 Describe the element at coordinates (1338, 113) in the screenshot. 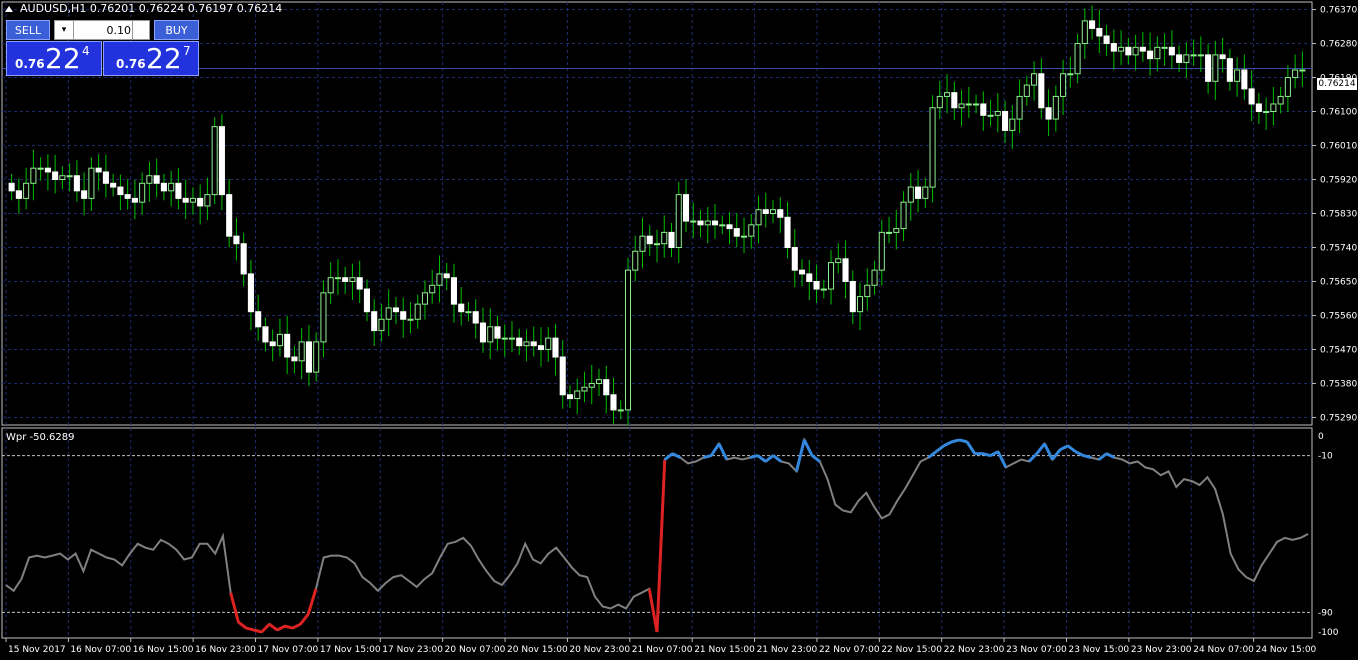

I see `price-tick-label: 0.76100` at that location.